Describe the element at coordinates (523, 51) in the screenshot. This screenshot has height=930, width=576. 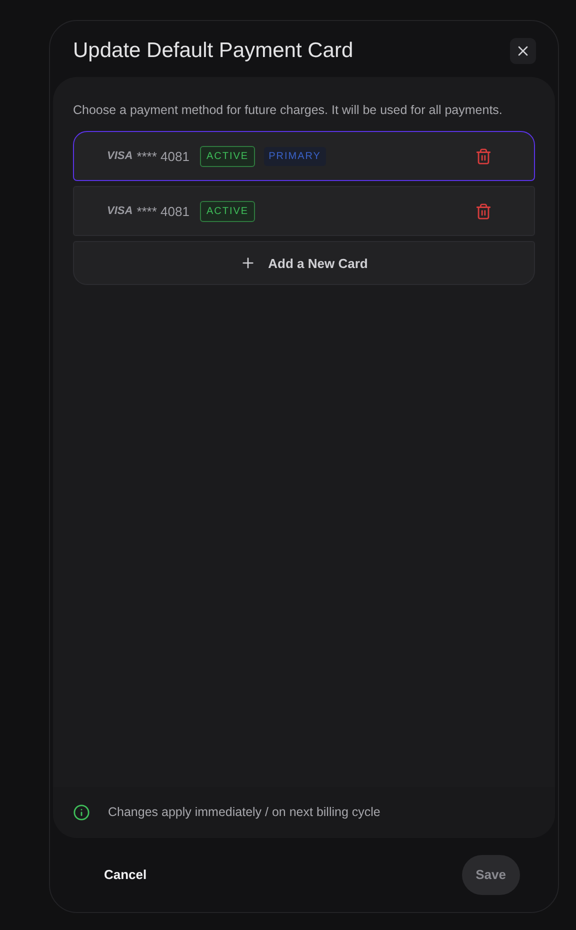
I see `close-button` at that location.